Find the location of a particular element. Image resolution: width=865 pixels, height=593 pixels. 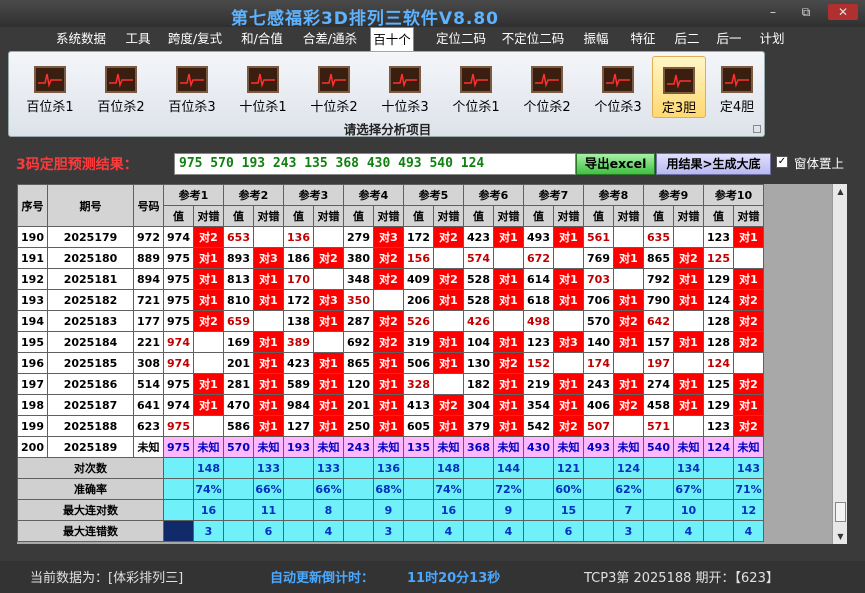

ribbon-button-4: 十位杀2 is located at coordinates (334, 87).